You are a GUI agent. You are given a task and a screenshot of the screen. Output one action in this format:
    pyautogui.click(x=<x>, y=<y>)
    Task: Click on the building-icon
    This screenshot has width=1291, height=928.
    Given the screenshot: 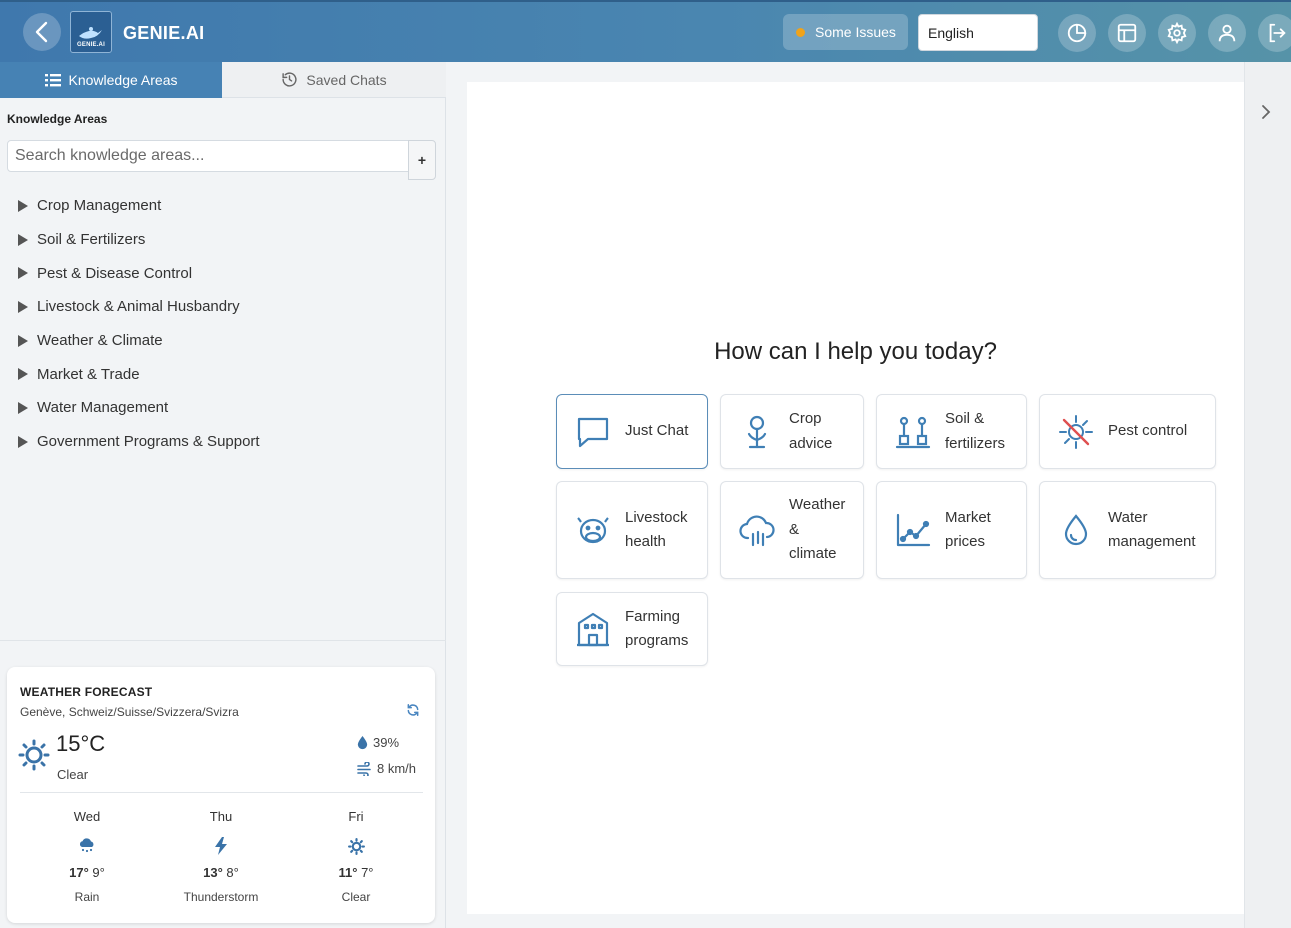 What is the action you would take?
    pyautogui.click(x=593, y=629)
    